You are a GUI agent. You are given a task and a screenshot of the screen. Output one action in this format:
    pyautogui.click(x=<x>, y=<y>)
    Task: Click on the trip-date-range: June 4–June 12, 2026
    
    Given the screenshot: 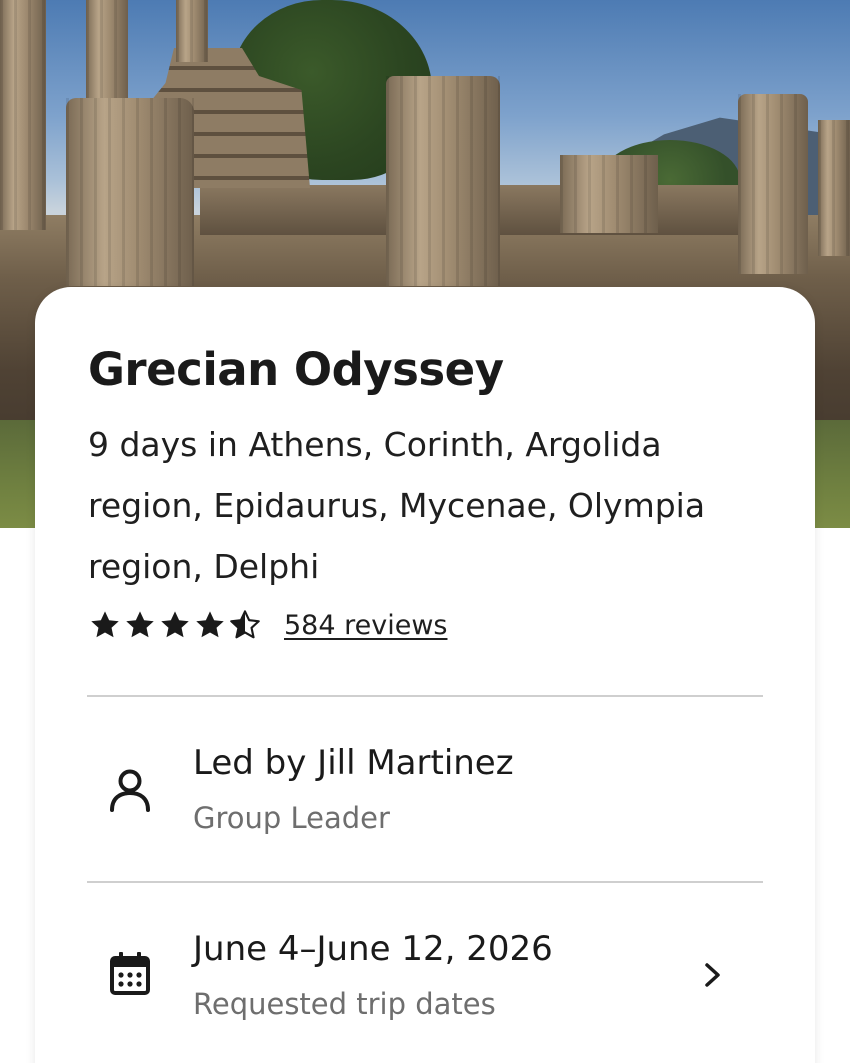 What is the action you would take?
    pyautogui.click(x=373, y=949)
    